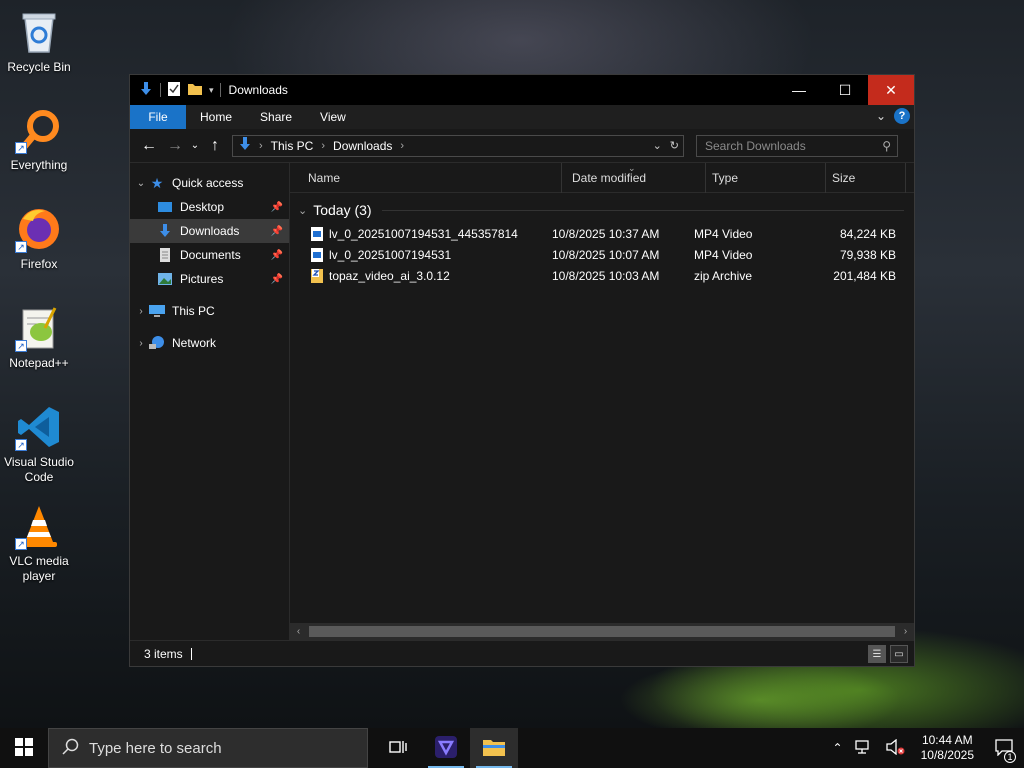 The image size is (1024, 768). I want to click on new-folder-icon, so click(195, 90).